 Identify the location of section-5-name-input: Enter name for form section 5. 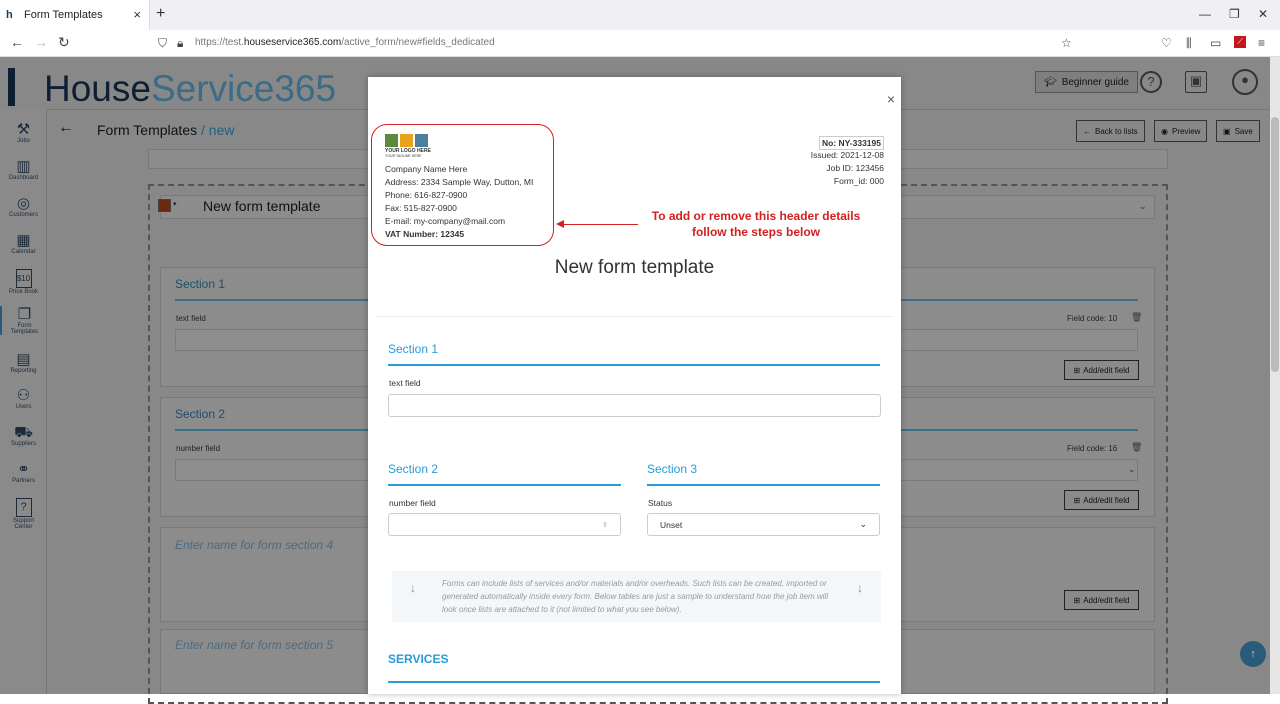
(254, 645).